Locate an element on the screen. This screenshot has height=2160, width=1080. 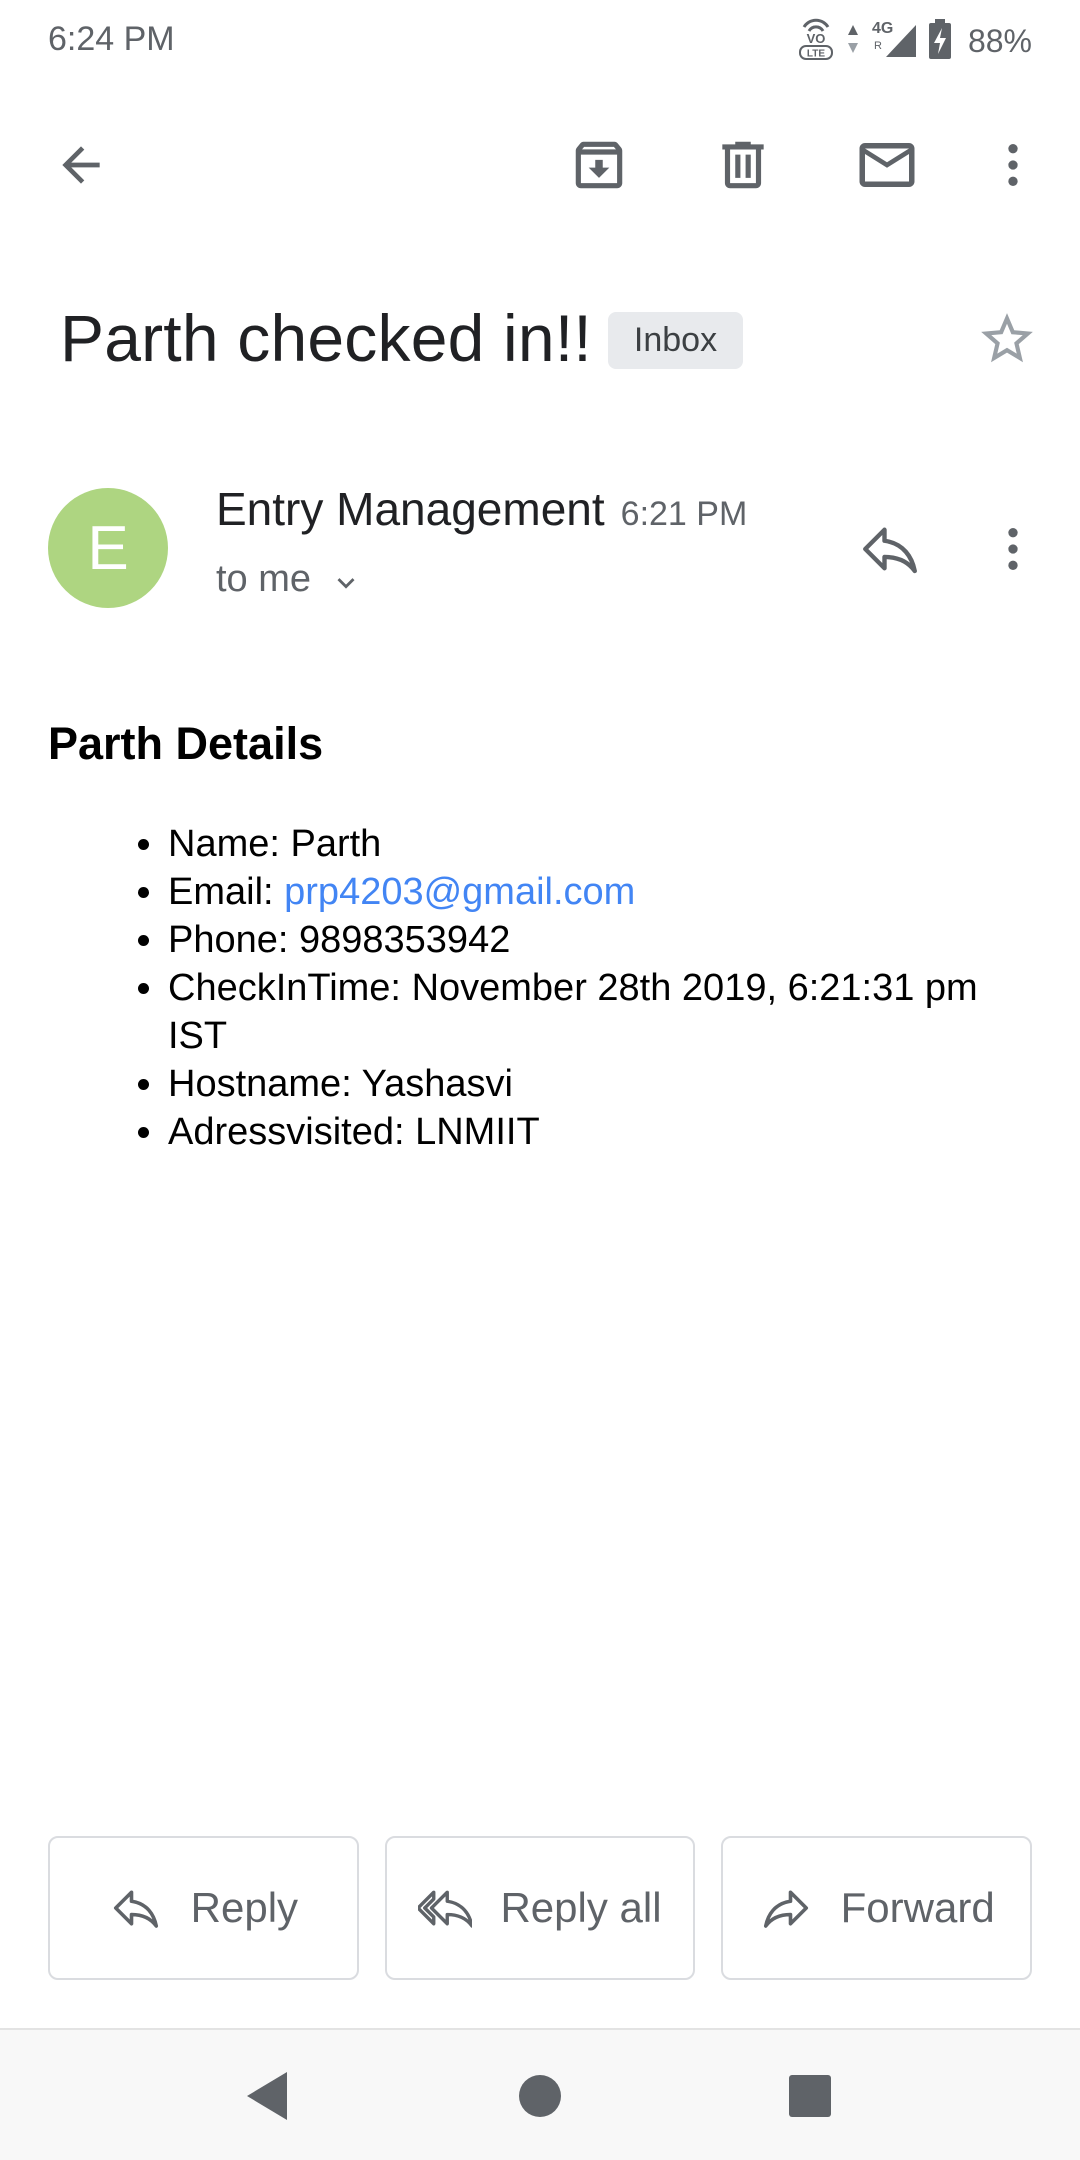
detail-label: CheckInTime: is located at coordinates (290, 988).